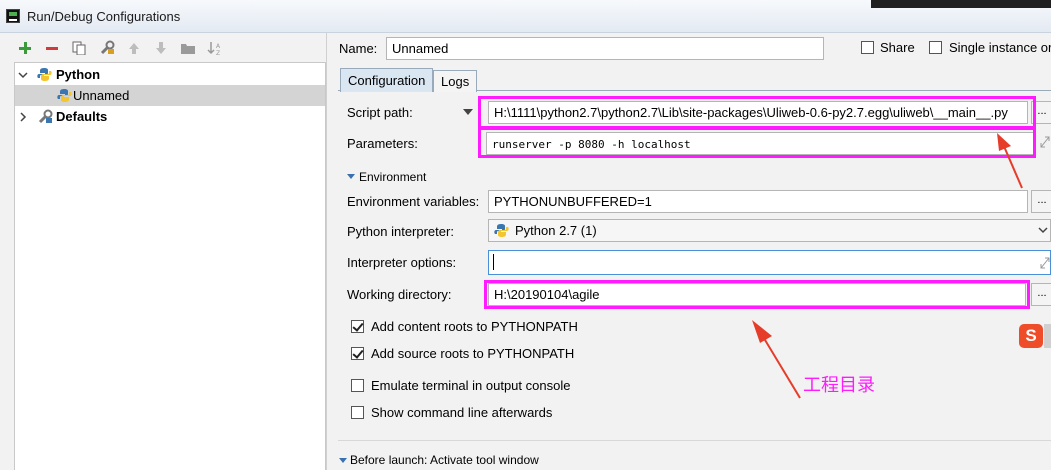 The width and height of the screenshot is (1051, 470). What do you see at coordinates (839, 385) in the screenshot?
I see `annotation-text: 工程目录` at bounding box center [839, 385].